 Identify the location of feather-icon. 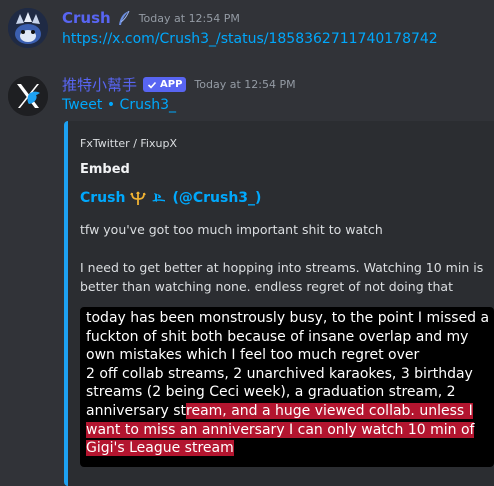
(124, 17).